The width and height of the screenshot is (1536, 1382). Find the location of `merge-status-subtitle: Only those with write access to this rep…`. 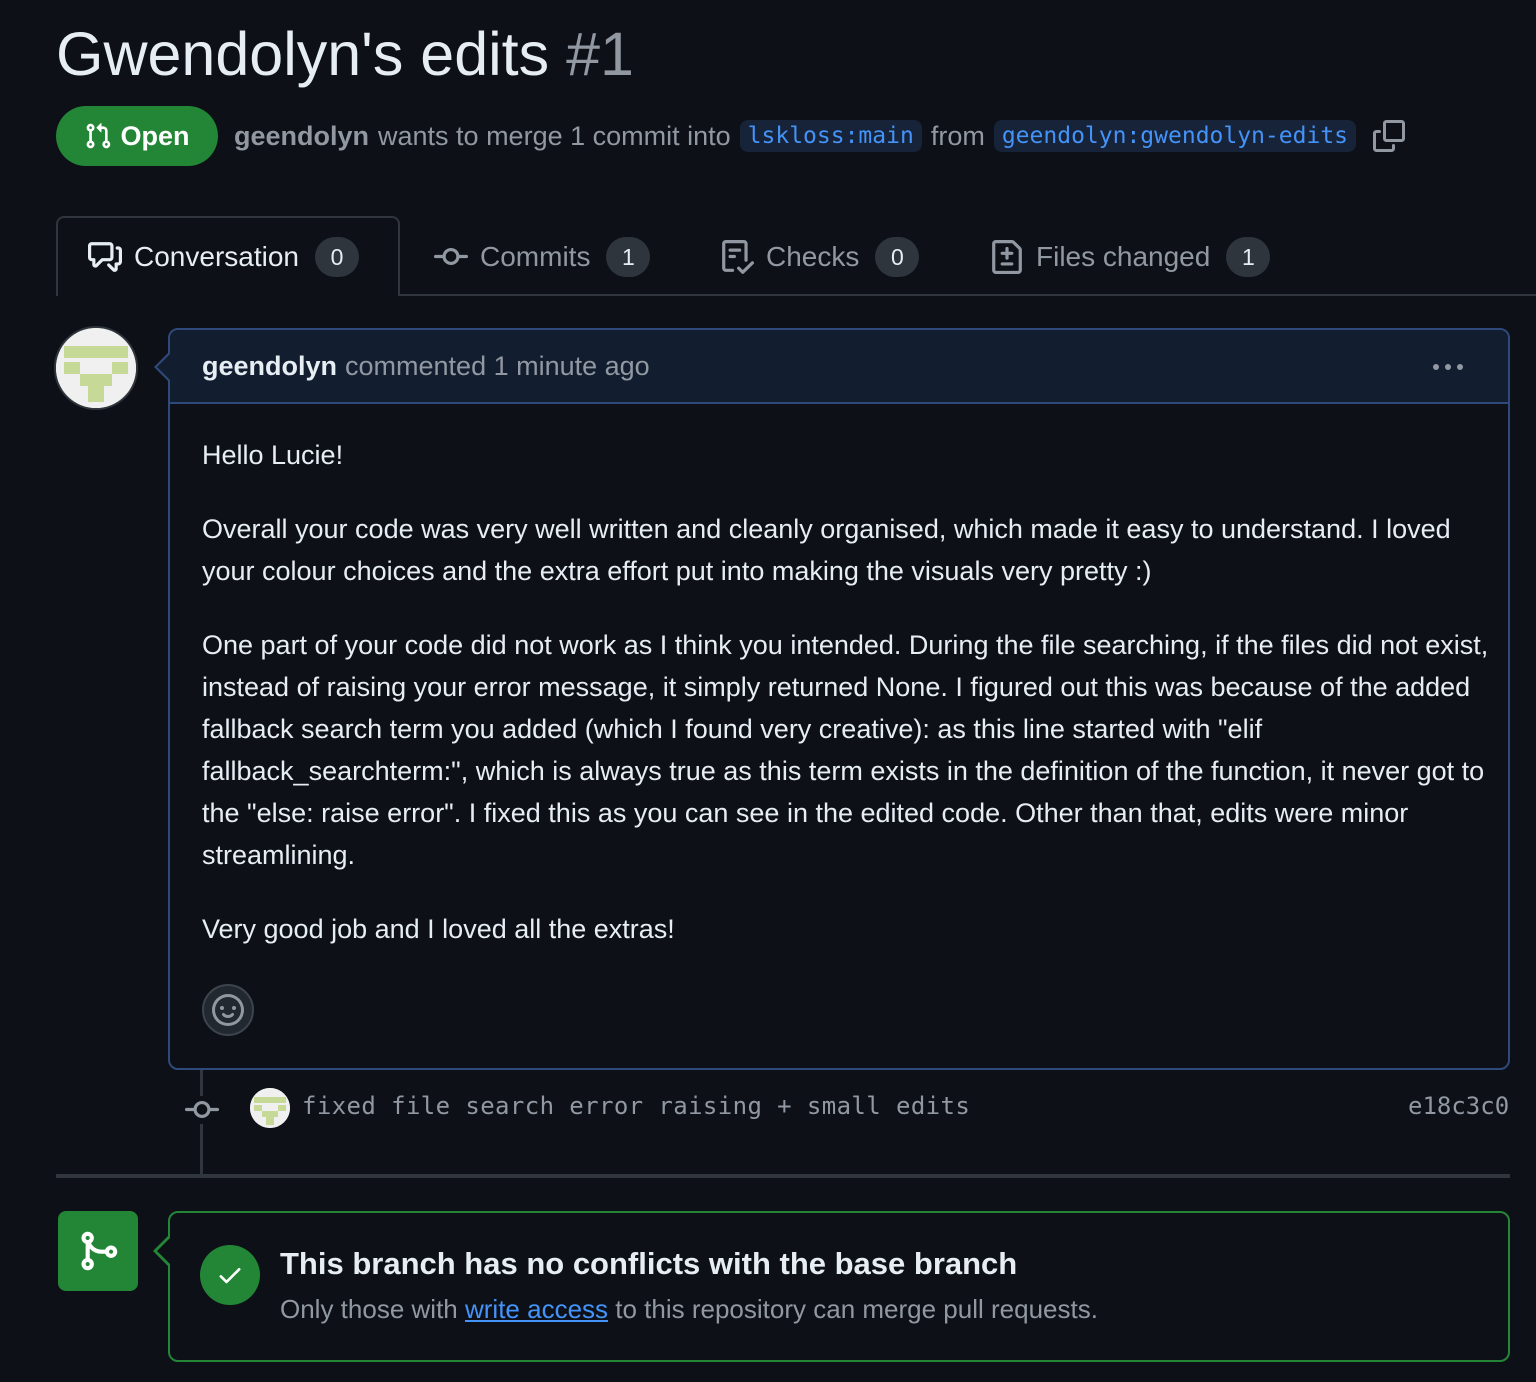

merge-status-subtitle: Only those with write access to this rep… is located at coordinates (689, 1309).